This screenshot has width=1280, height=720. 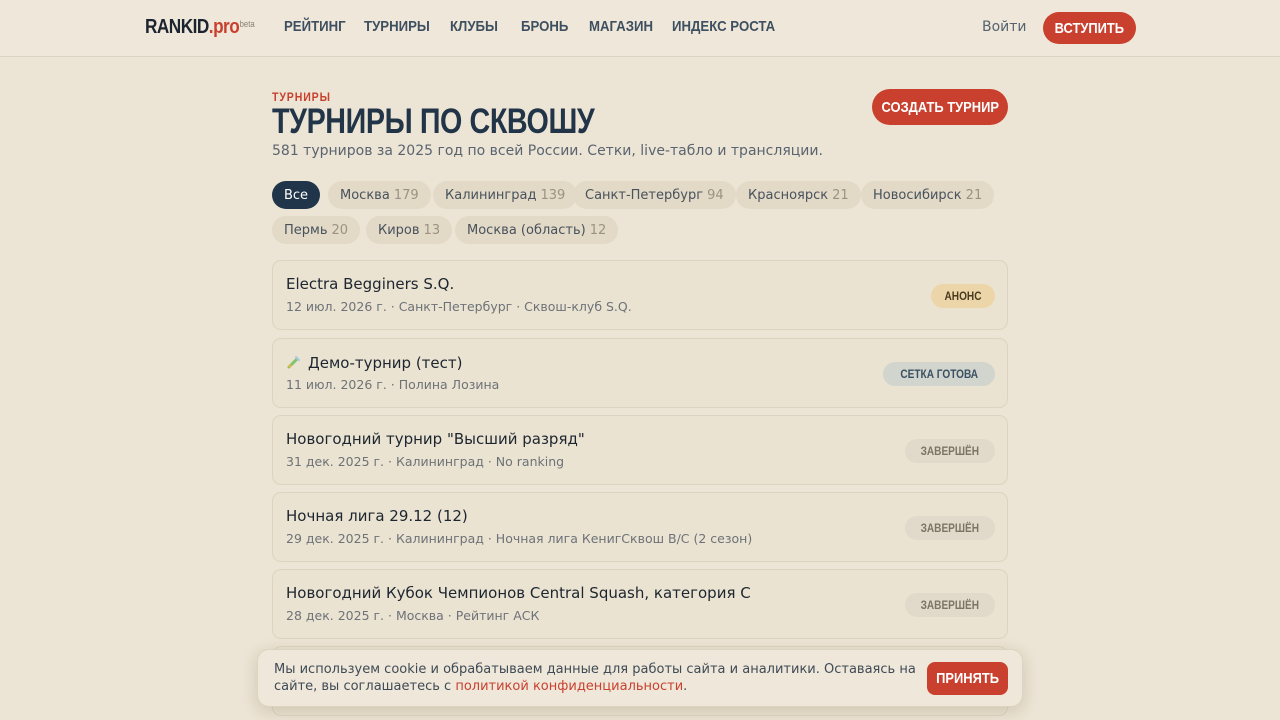 I want to click on tournament-title-row: Демо-турнир (тест), so click(x=374, y=363).